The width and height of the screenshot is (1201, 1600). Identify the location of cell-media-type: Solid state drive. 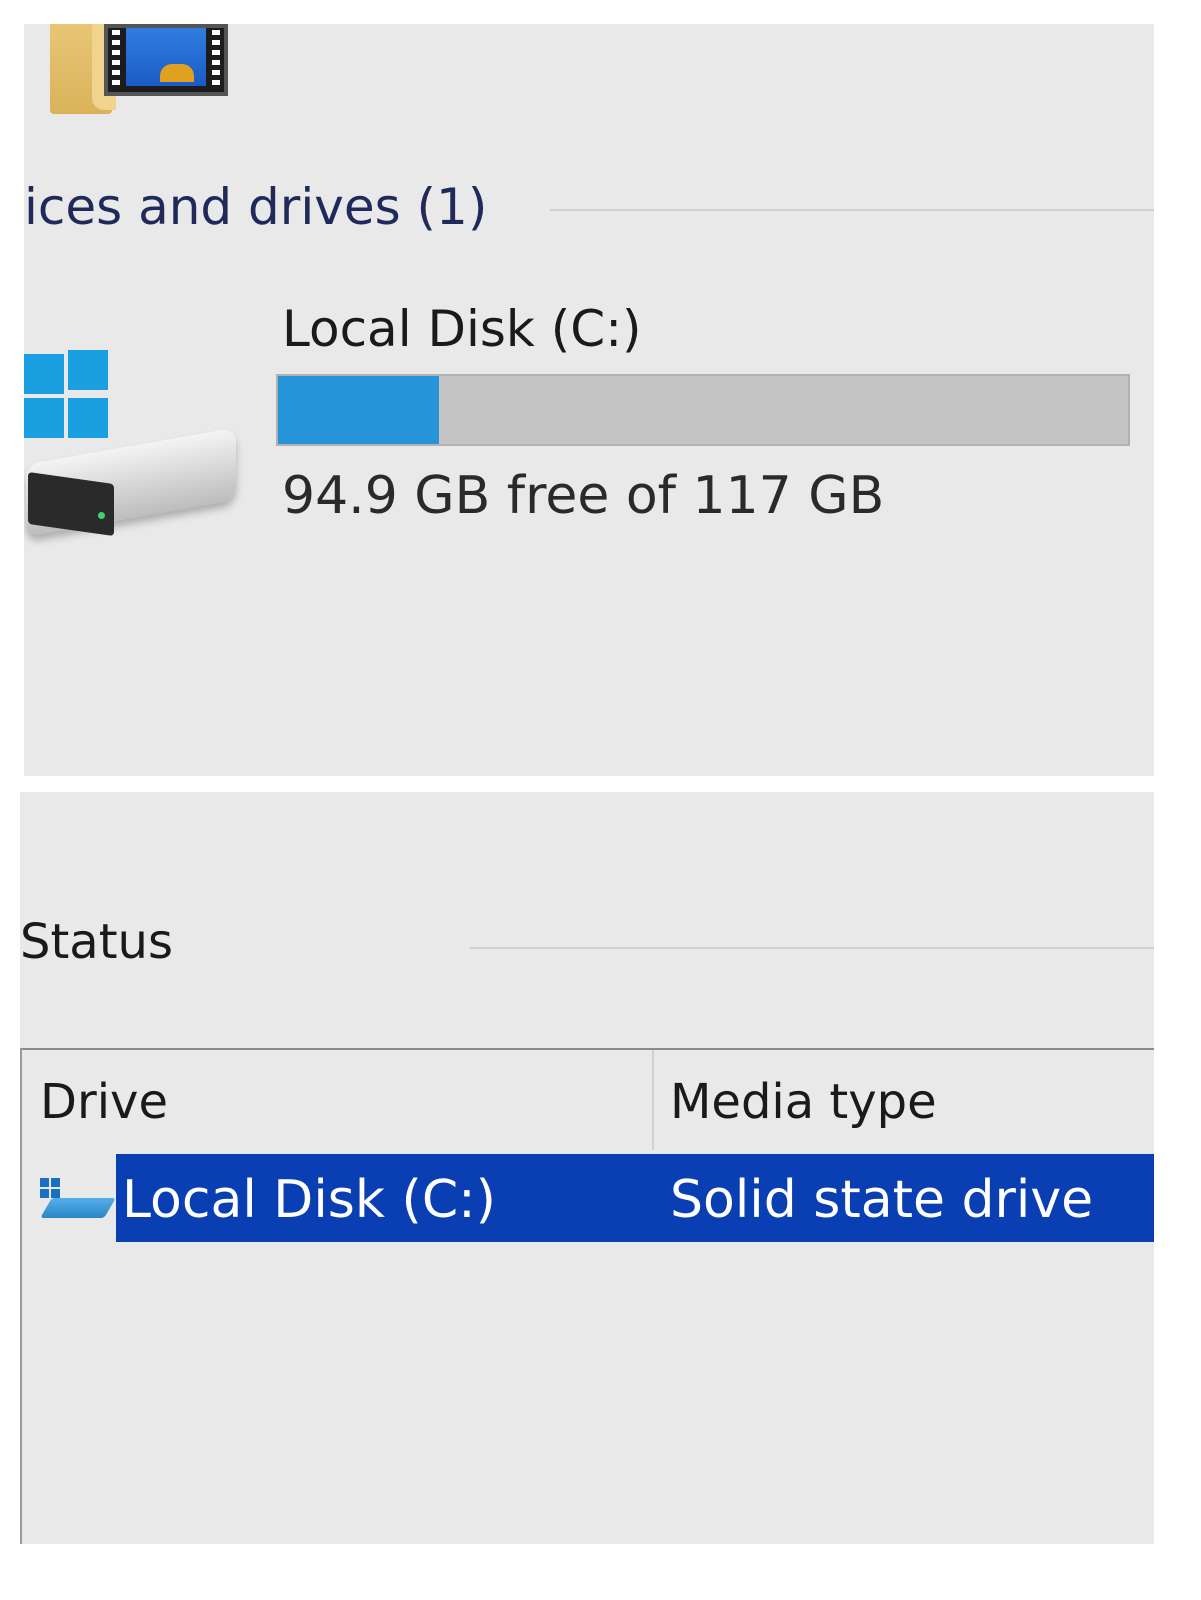
(881, 1200).